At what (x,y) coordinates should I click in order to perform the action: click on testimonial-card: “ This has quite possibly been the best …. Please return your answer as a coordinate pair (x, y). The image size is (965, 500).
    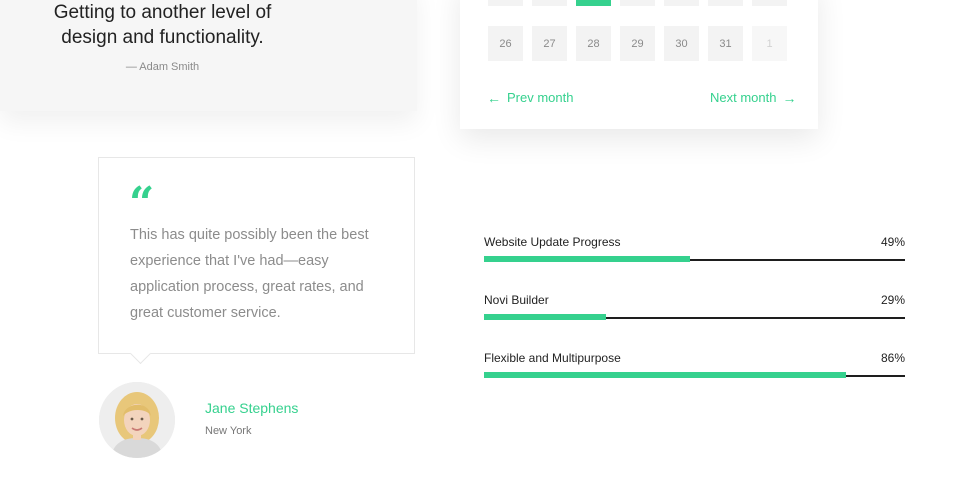
    Looking at the image, I should click on (256, 255).